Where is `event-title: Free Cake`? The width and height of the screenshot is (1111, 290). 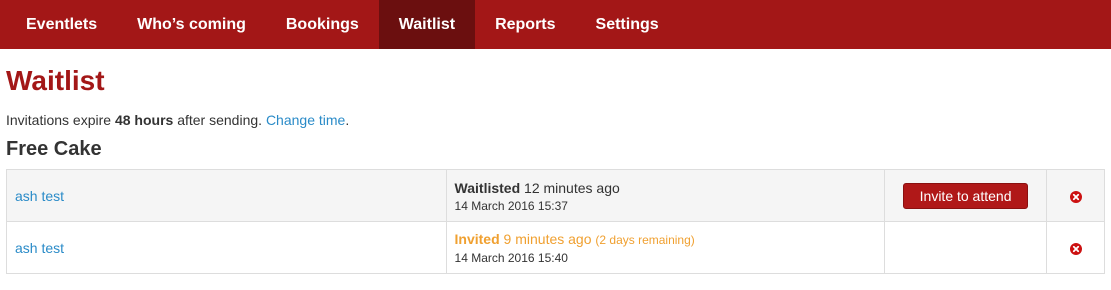 event-title: Free Cake is located at coordinates (54, 149).